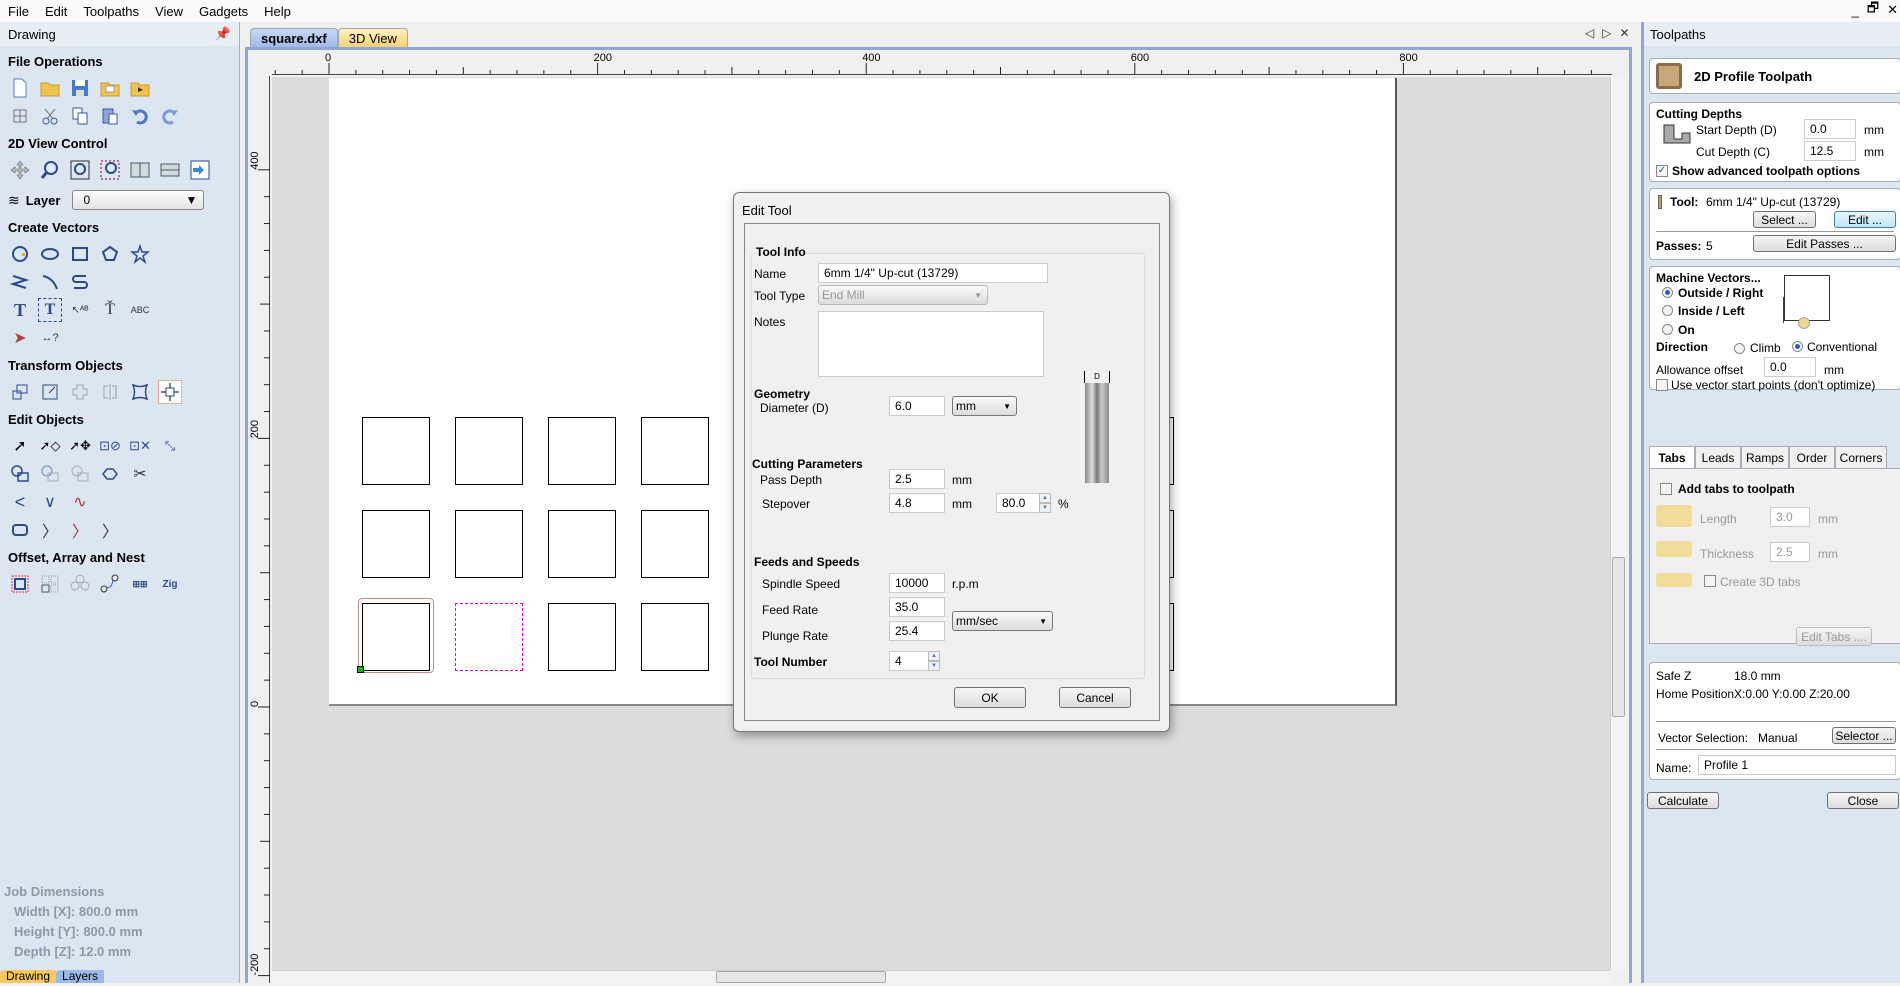 The image size is (1900, 986). I want to click on outside-right-radio, so click(1667, 292).